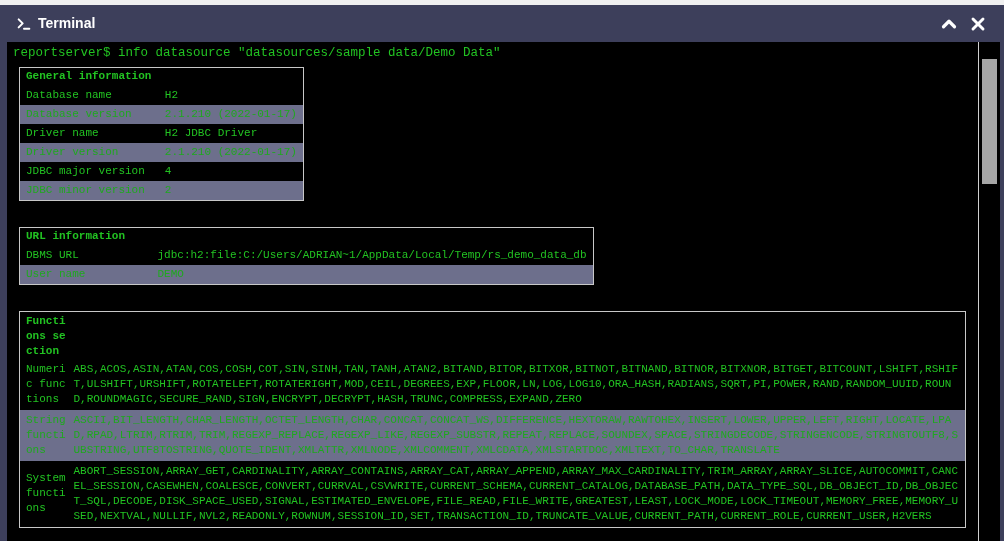 The height and width of the screenshot is (541, 1004). What do you see at coordinates (375, 274) in the screenshot?
I see `table-cell: DEMO` at bounding box center [375, 274].